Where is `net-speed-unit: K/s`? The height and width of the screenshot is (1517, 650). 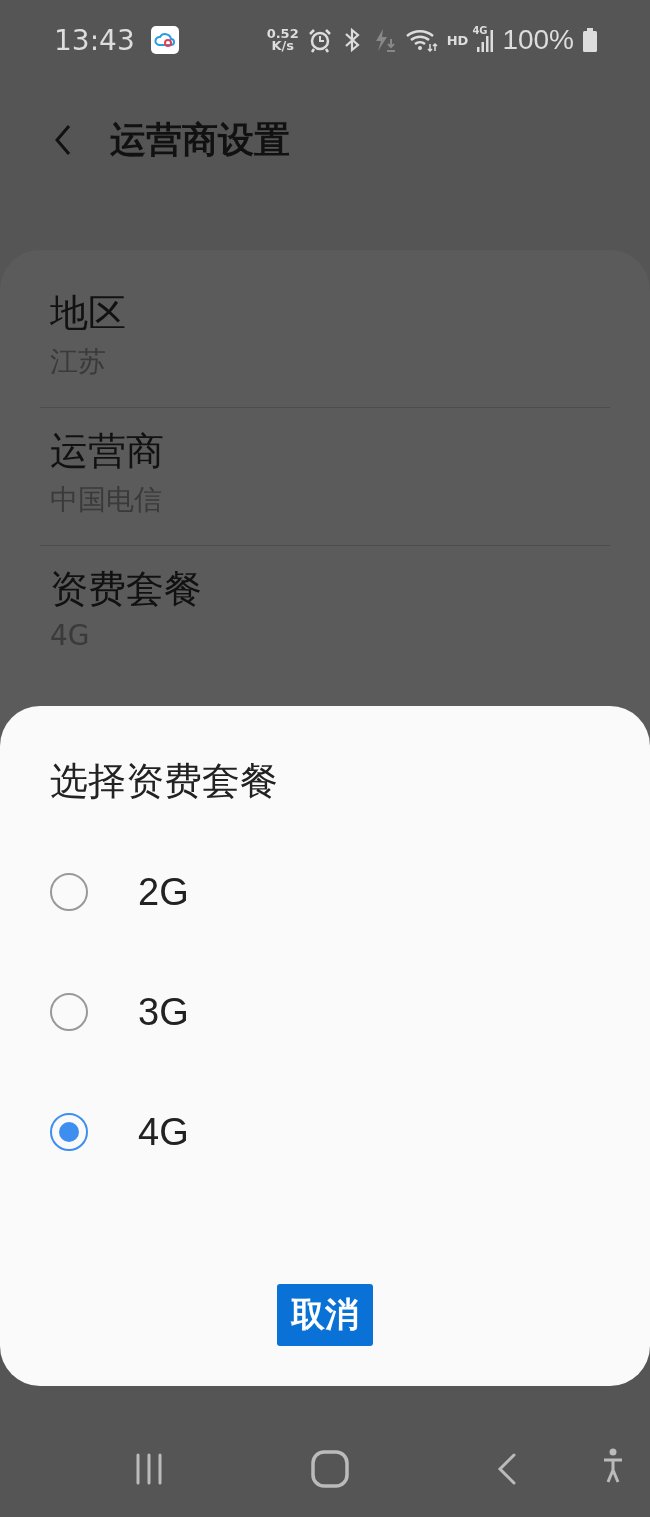 net-speed-unit: K/s is located at coordinates (282, 46).